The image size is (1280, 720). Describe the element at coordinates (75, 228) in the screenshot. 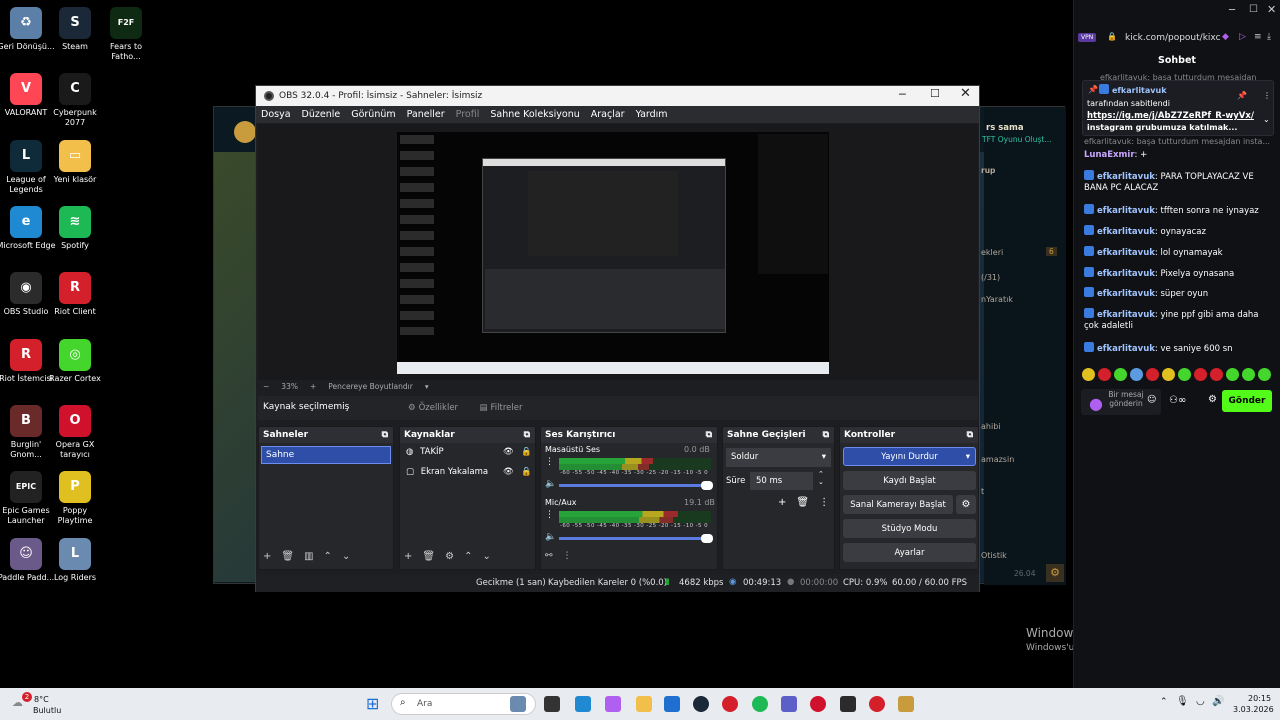

I see `desktop-icon: ≋ Spotify` at that location.